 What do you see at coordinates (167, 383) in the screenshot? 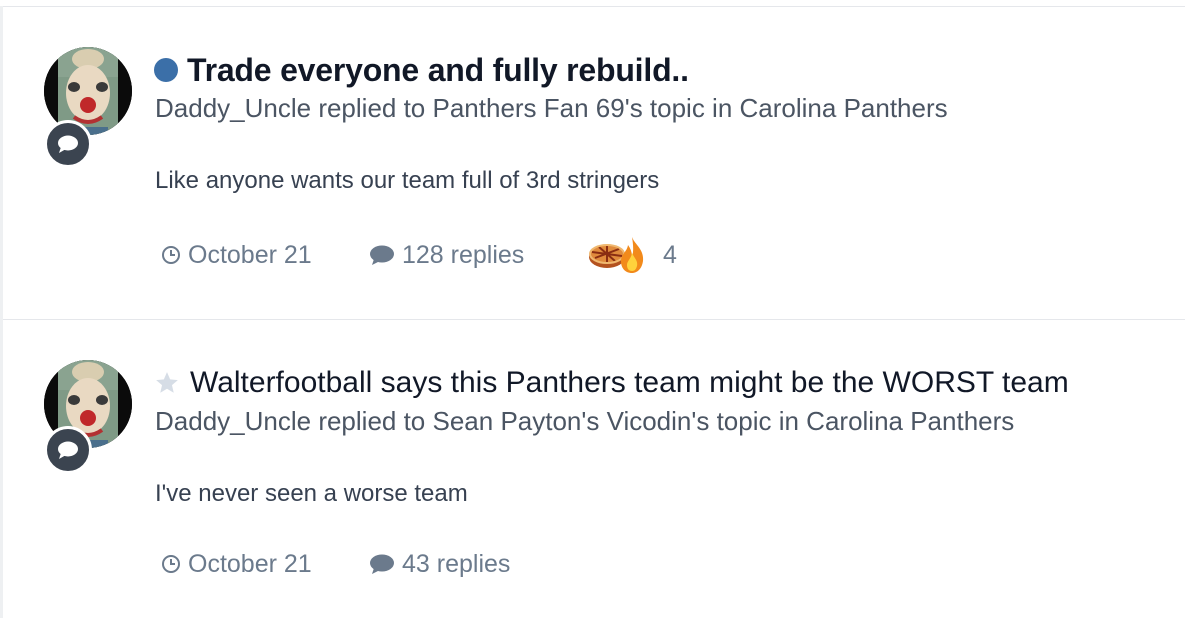
I see `star-icon` at bounding box center [167, 383].